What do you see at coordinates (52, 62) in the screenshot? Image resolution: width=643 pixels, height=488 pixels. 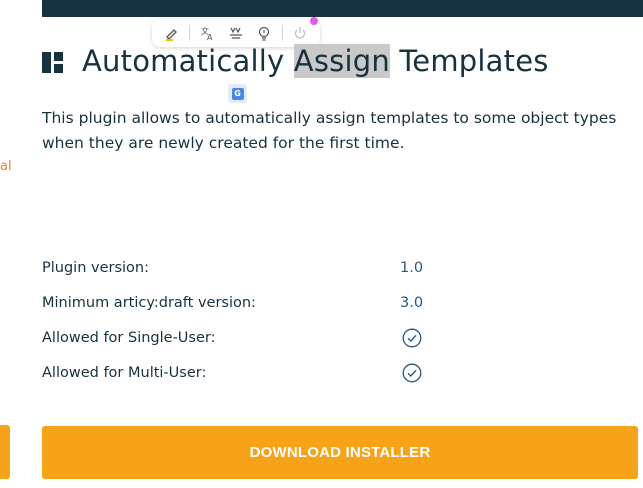 I see `plugin-logo-icon` at bounding box center [52, 62].